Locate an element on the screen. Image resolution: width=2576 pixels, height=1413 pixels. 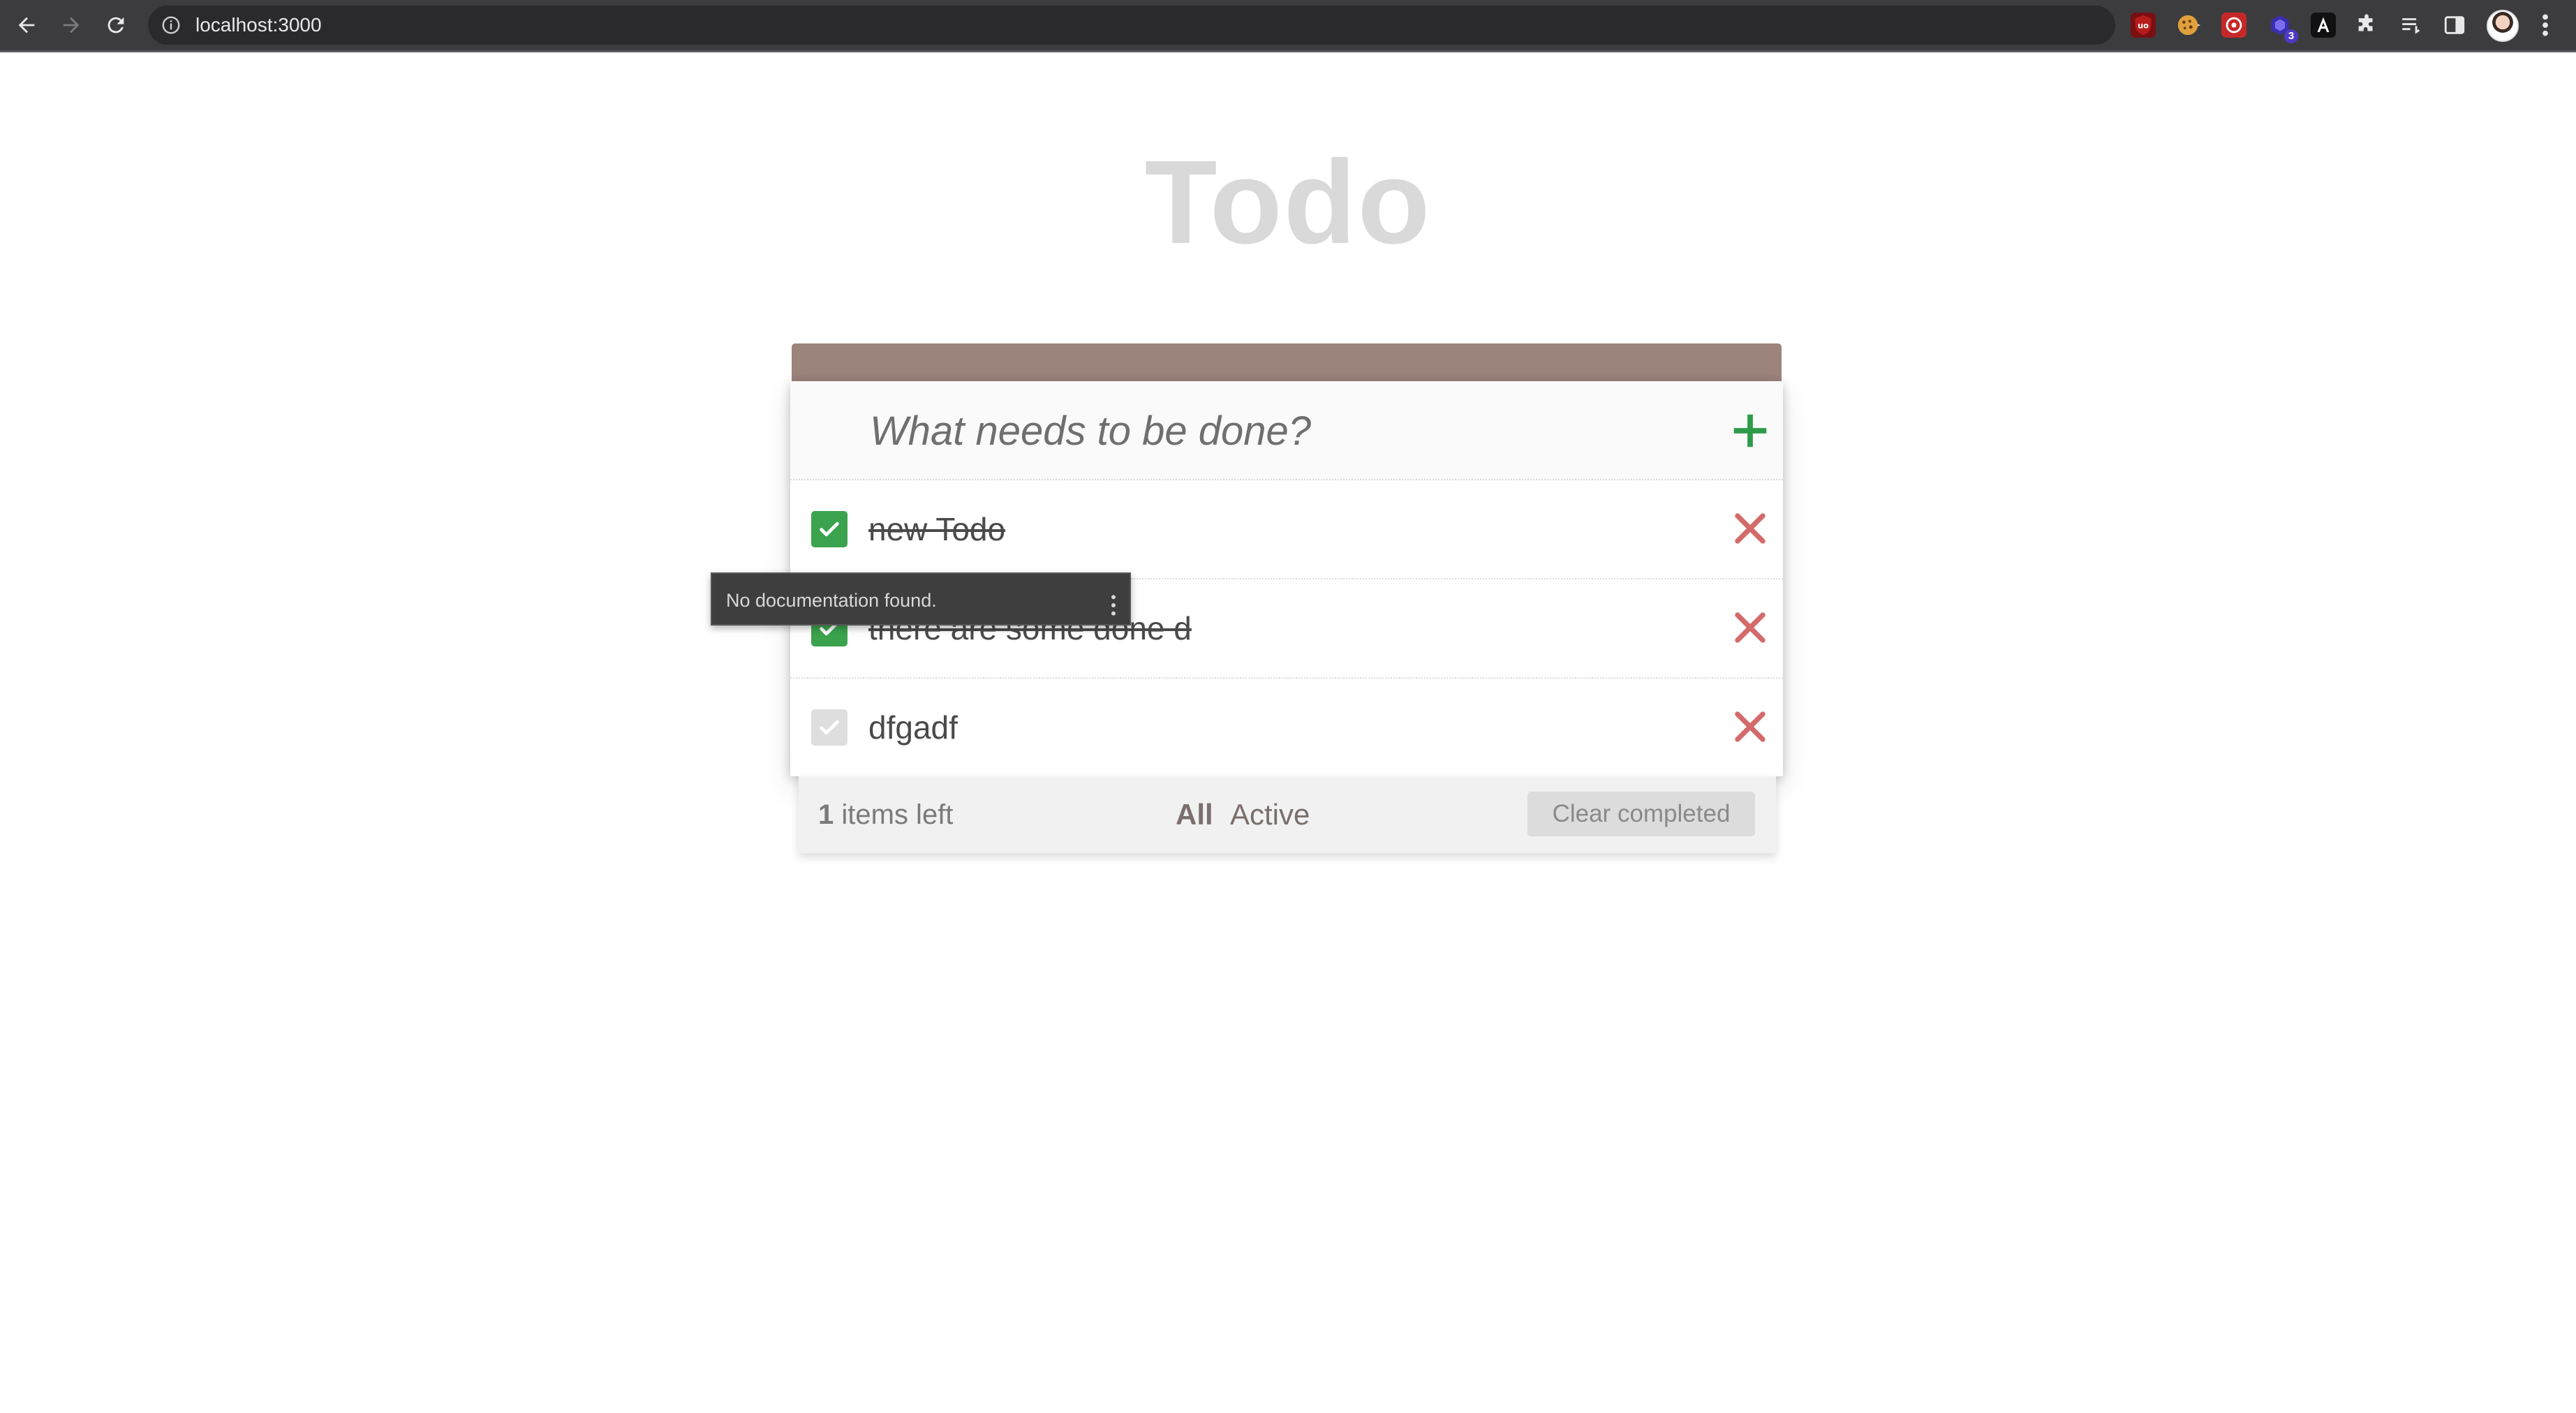
todo-item: dfgadf is located at coordinates (1286, 727).